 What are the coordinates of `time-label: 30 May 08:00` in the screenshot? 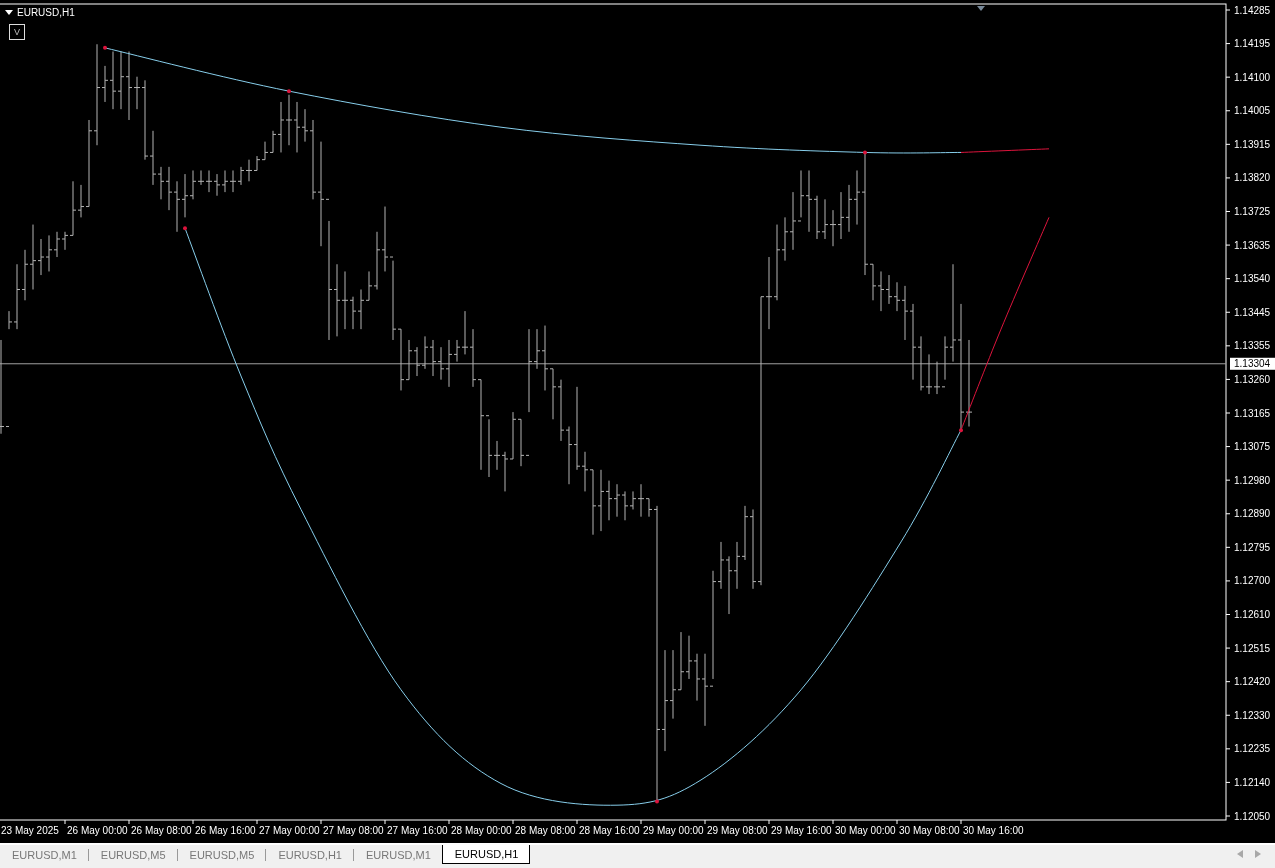 It's located at (929, 830).